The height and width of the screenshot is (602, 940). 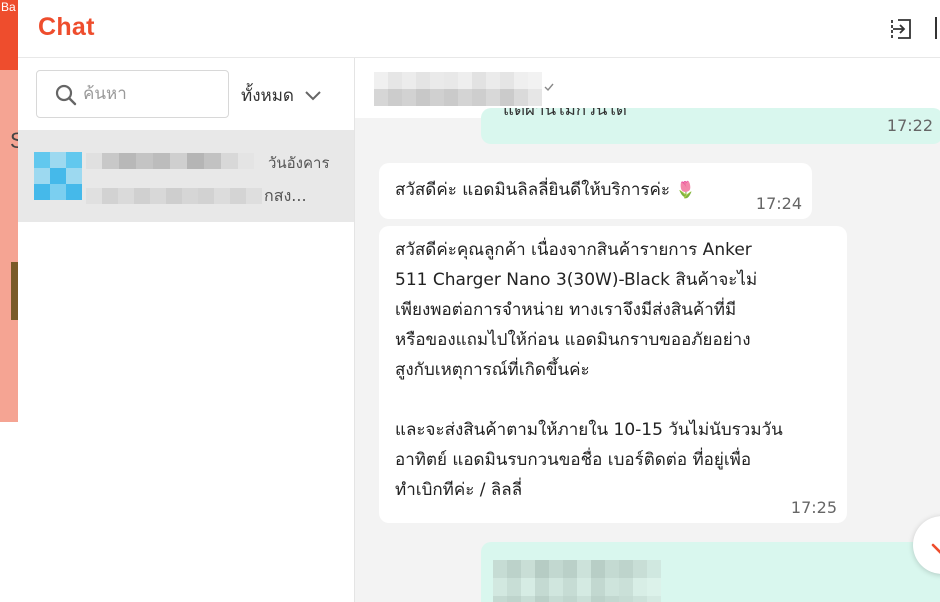 What do you see at coordinates (66, 27) in the screenshot?
I see `chat-title: Chat` at bounding box center [66, 27].